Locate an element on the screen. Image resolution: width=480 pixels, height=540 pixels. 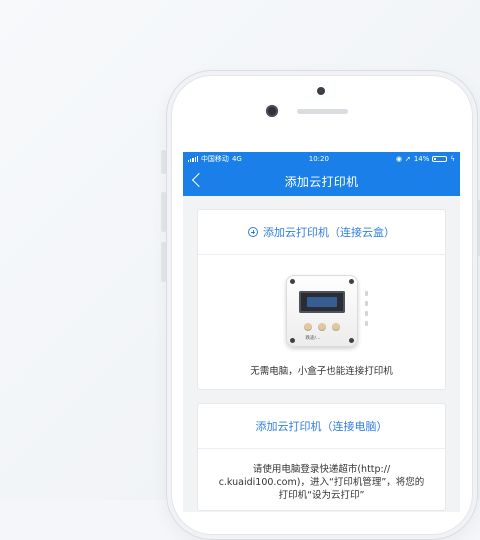
add-cloud-box-button: 添加云打印机（连接云盒） is located at coordinates (321, 232).